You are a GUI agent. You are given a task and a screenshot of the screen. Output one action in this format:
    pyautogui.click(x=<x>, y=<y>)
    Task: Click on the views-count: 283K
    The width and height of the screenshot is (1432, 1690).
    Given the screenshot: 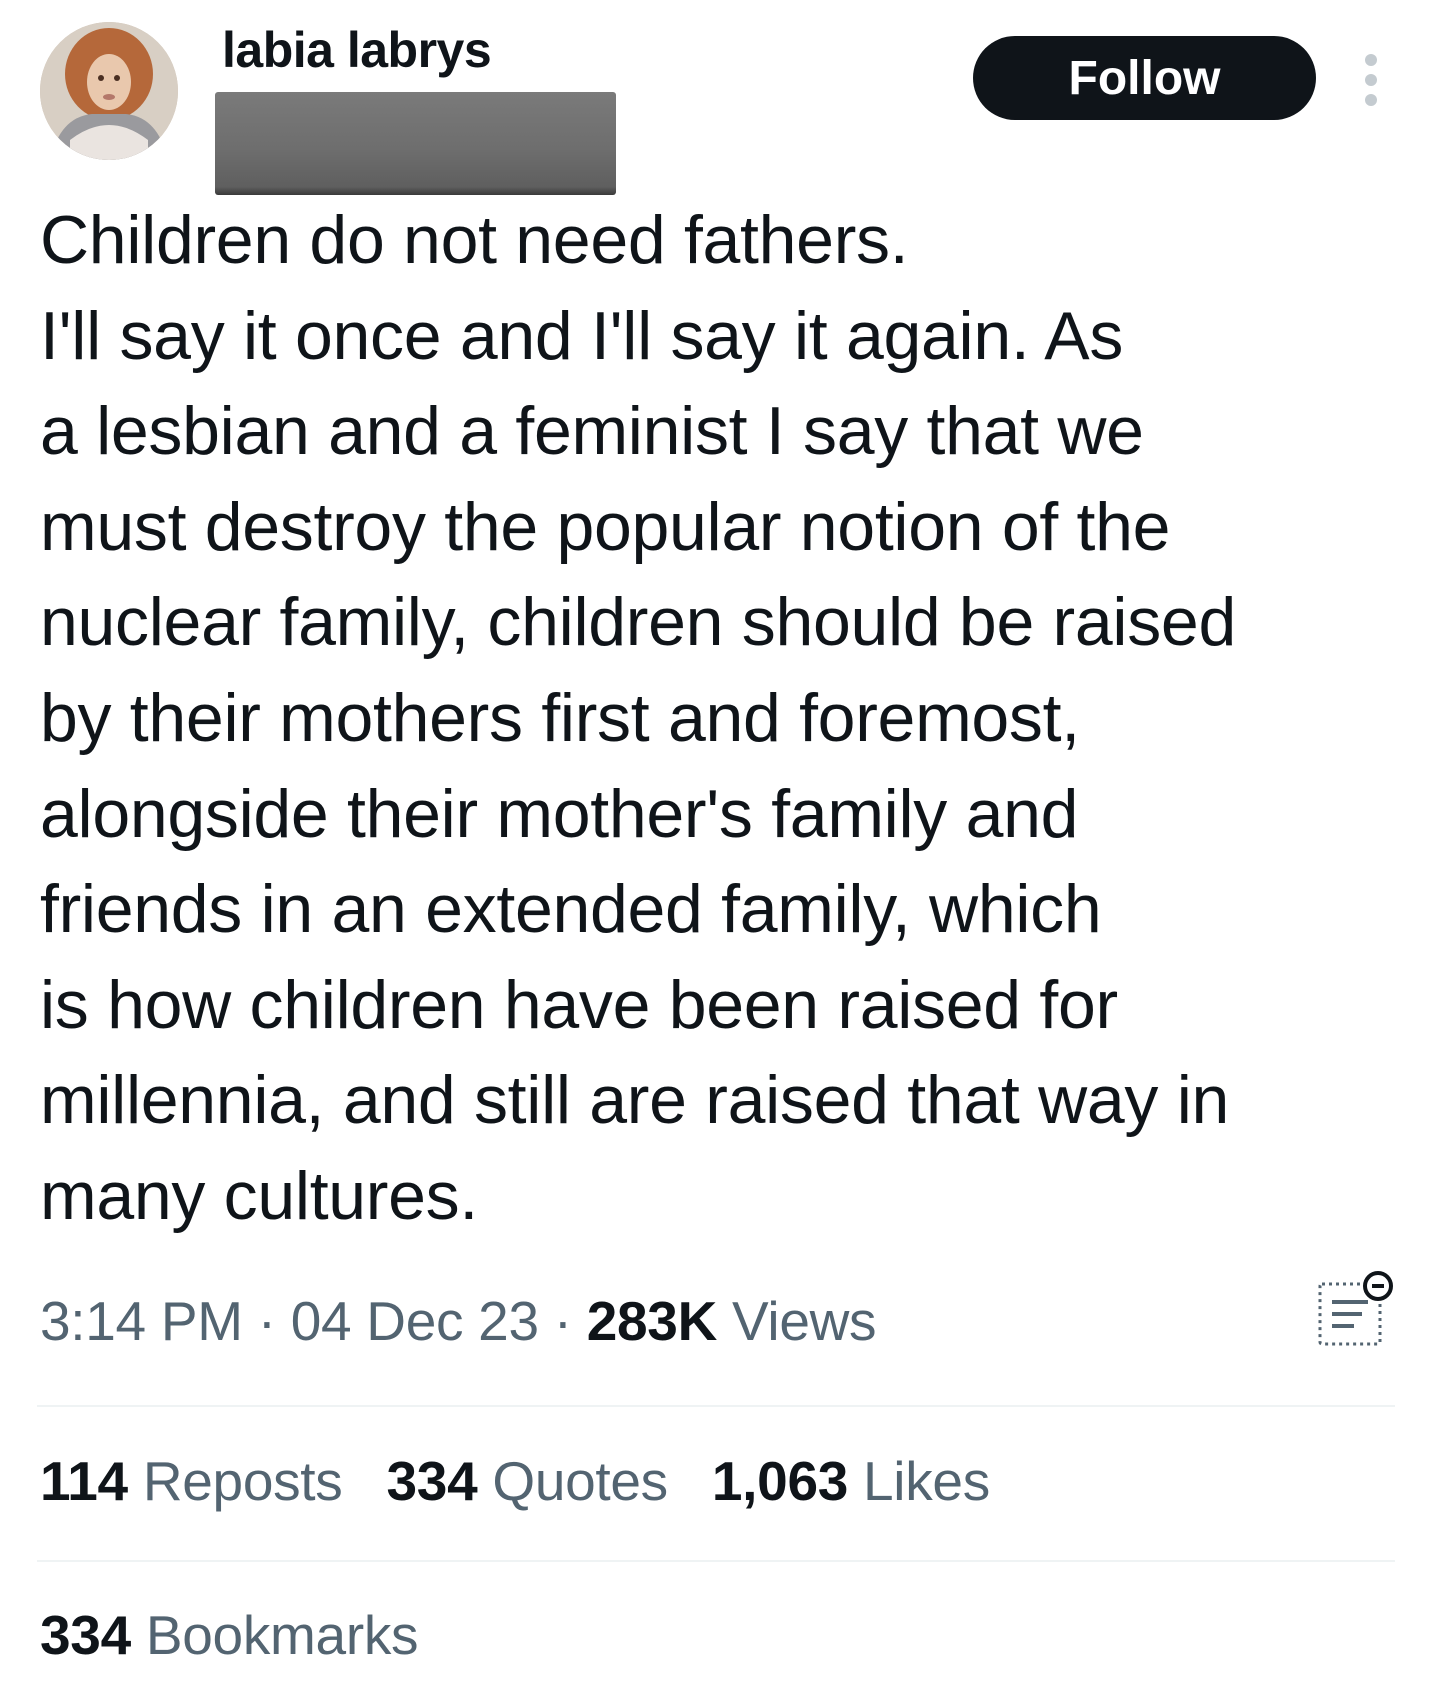 What is the action you would take?
    pyautogui.click(x=652, y=1321)
    